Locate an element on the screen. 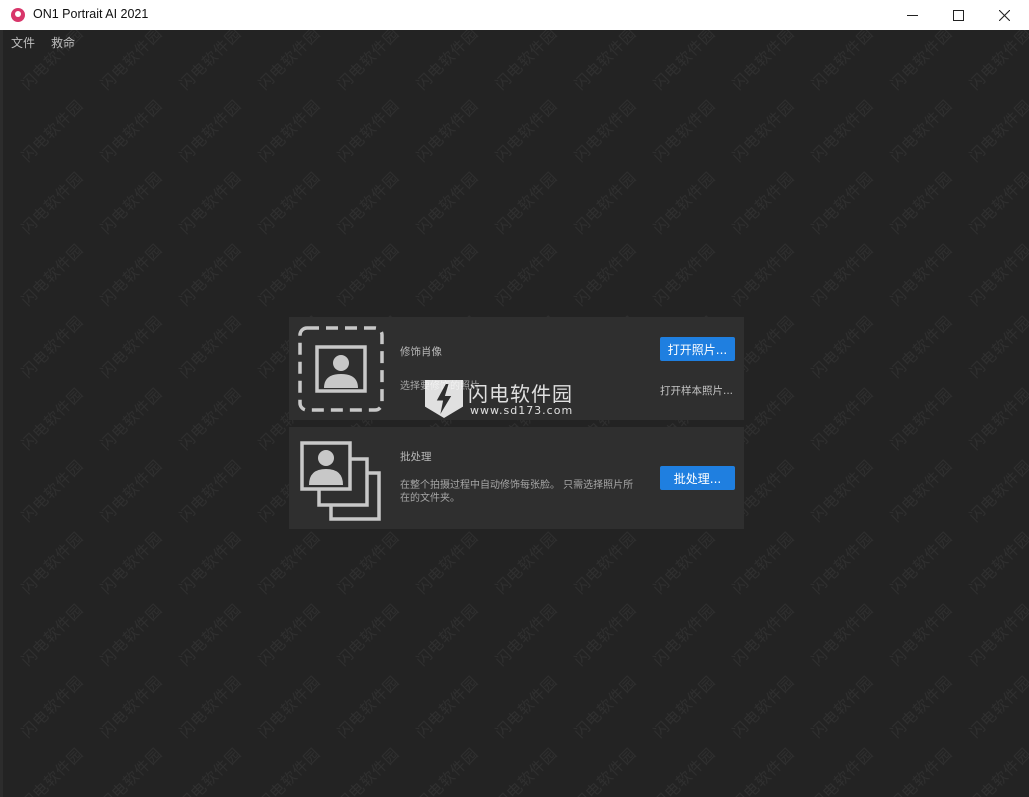 This screenshot has width=1029, height=797. portrait-frame-icon is located at coordinates (341, 369).